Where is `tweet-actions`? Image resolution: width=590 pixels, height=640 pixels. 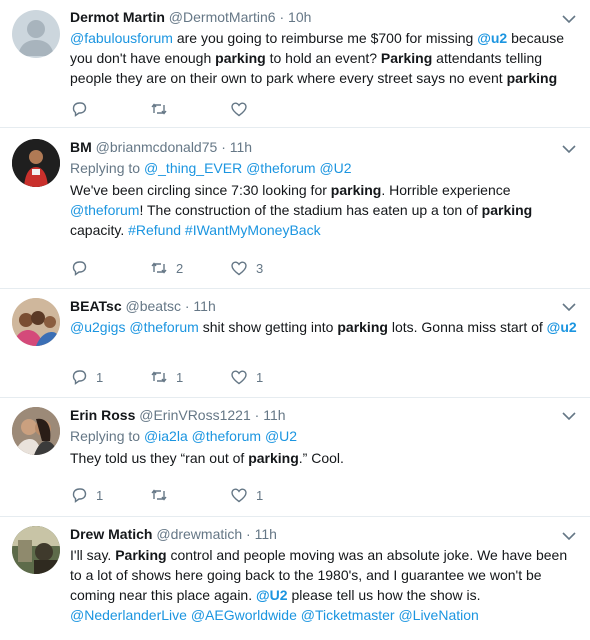
tweet-actions is located at coordinates (190, 109).